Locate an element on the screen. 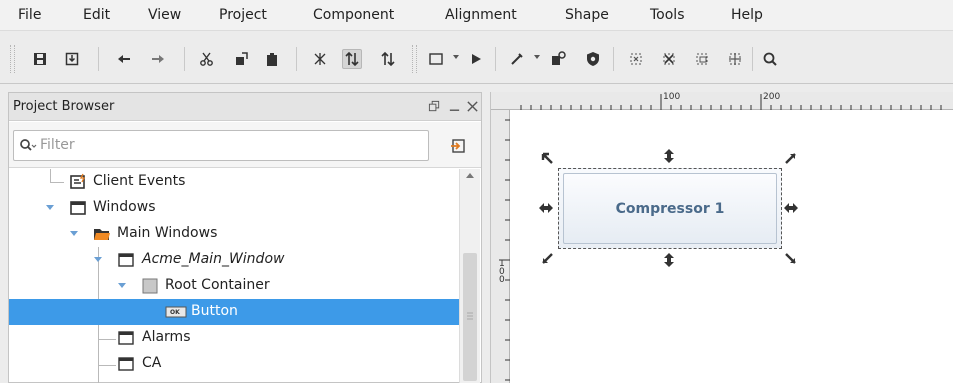 This screenshot has height=383, width=953. resize-handle-nw is located at coordinates (549, 160).